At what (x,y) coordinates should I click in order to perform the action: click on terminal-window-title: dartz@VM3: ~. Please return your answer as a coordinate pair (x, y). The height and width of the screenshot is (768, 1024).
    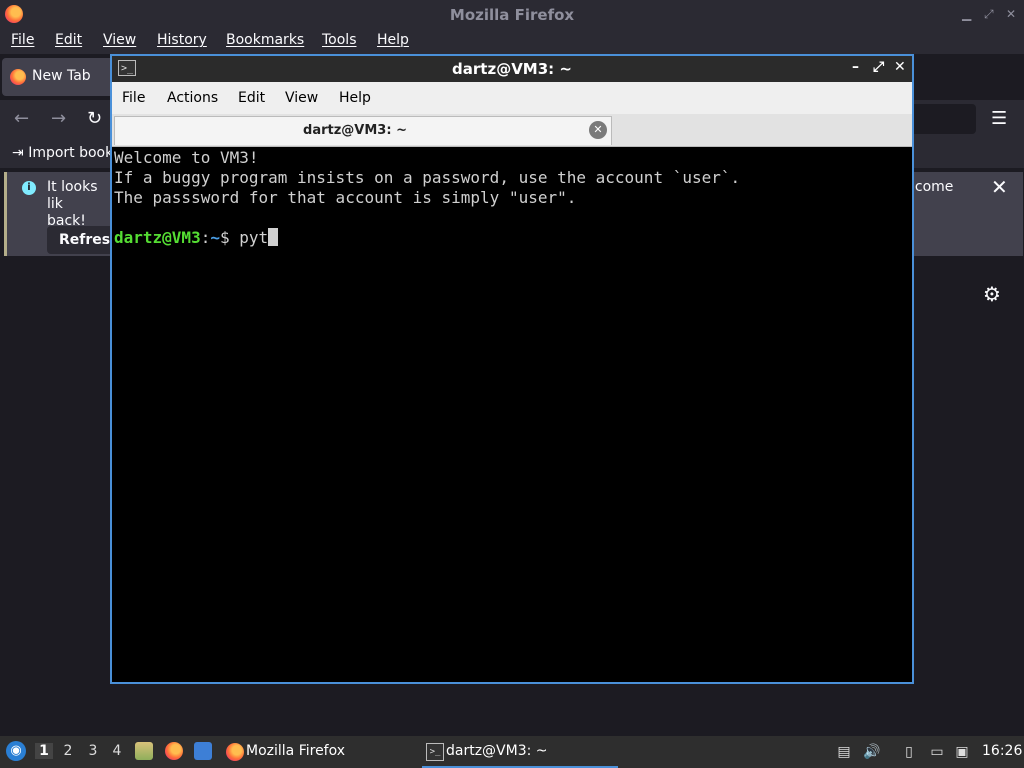
    Looking at the image, I should click on (512, 69).